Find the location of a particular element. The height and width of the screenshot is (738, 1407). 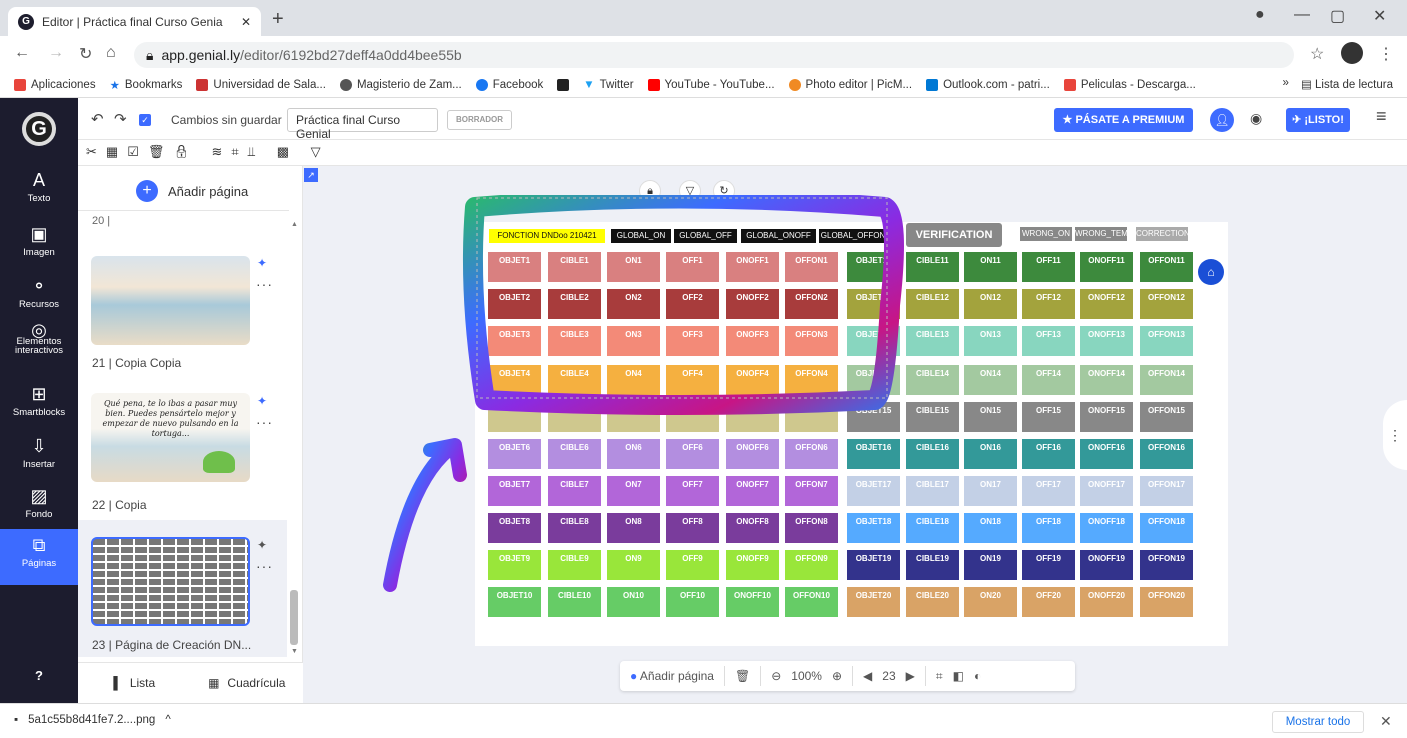

reading-list-button: ▤ Lista de lectura is located at coordinates (1347, 84).